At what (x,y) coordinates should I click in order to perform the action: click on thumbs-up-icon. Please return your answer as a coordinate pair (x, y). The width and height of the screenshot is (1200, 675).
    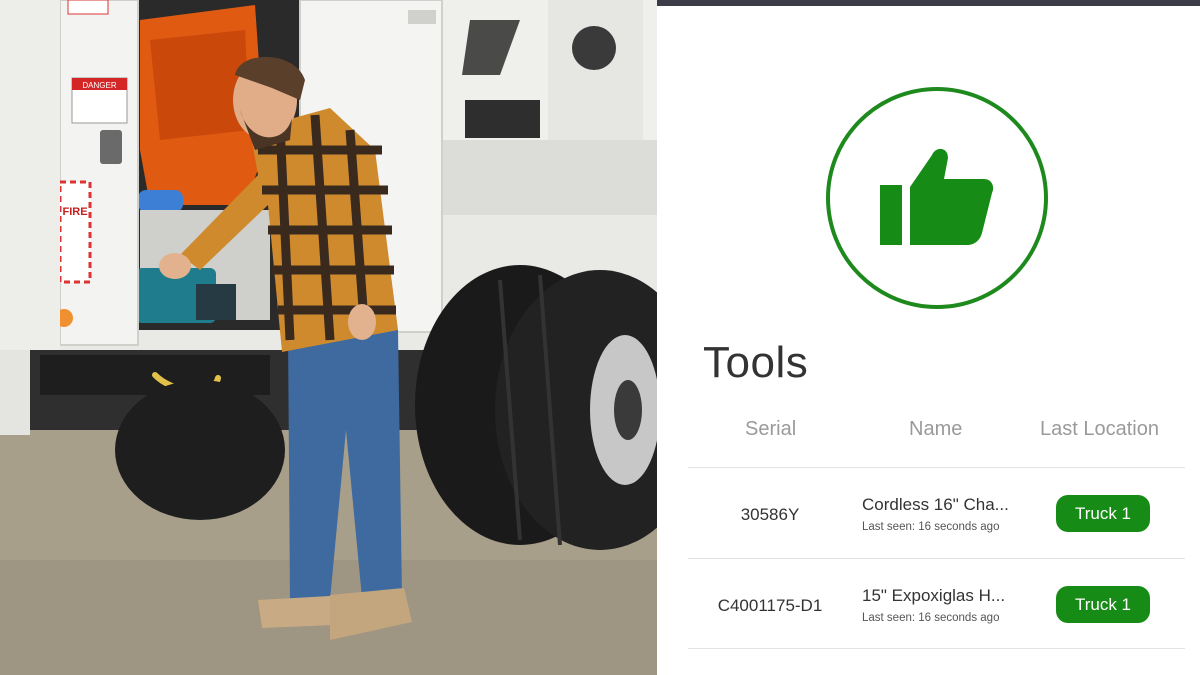
    Looking at the image, I should click on (937, 196).